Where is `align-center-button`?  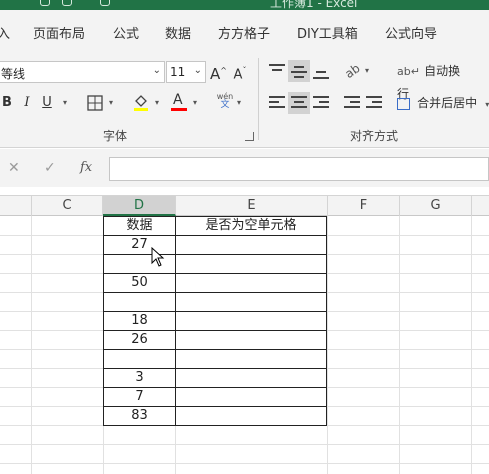 align-center-button is located at coordinates (299, 103).